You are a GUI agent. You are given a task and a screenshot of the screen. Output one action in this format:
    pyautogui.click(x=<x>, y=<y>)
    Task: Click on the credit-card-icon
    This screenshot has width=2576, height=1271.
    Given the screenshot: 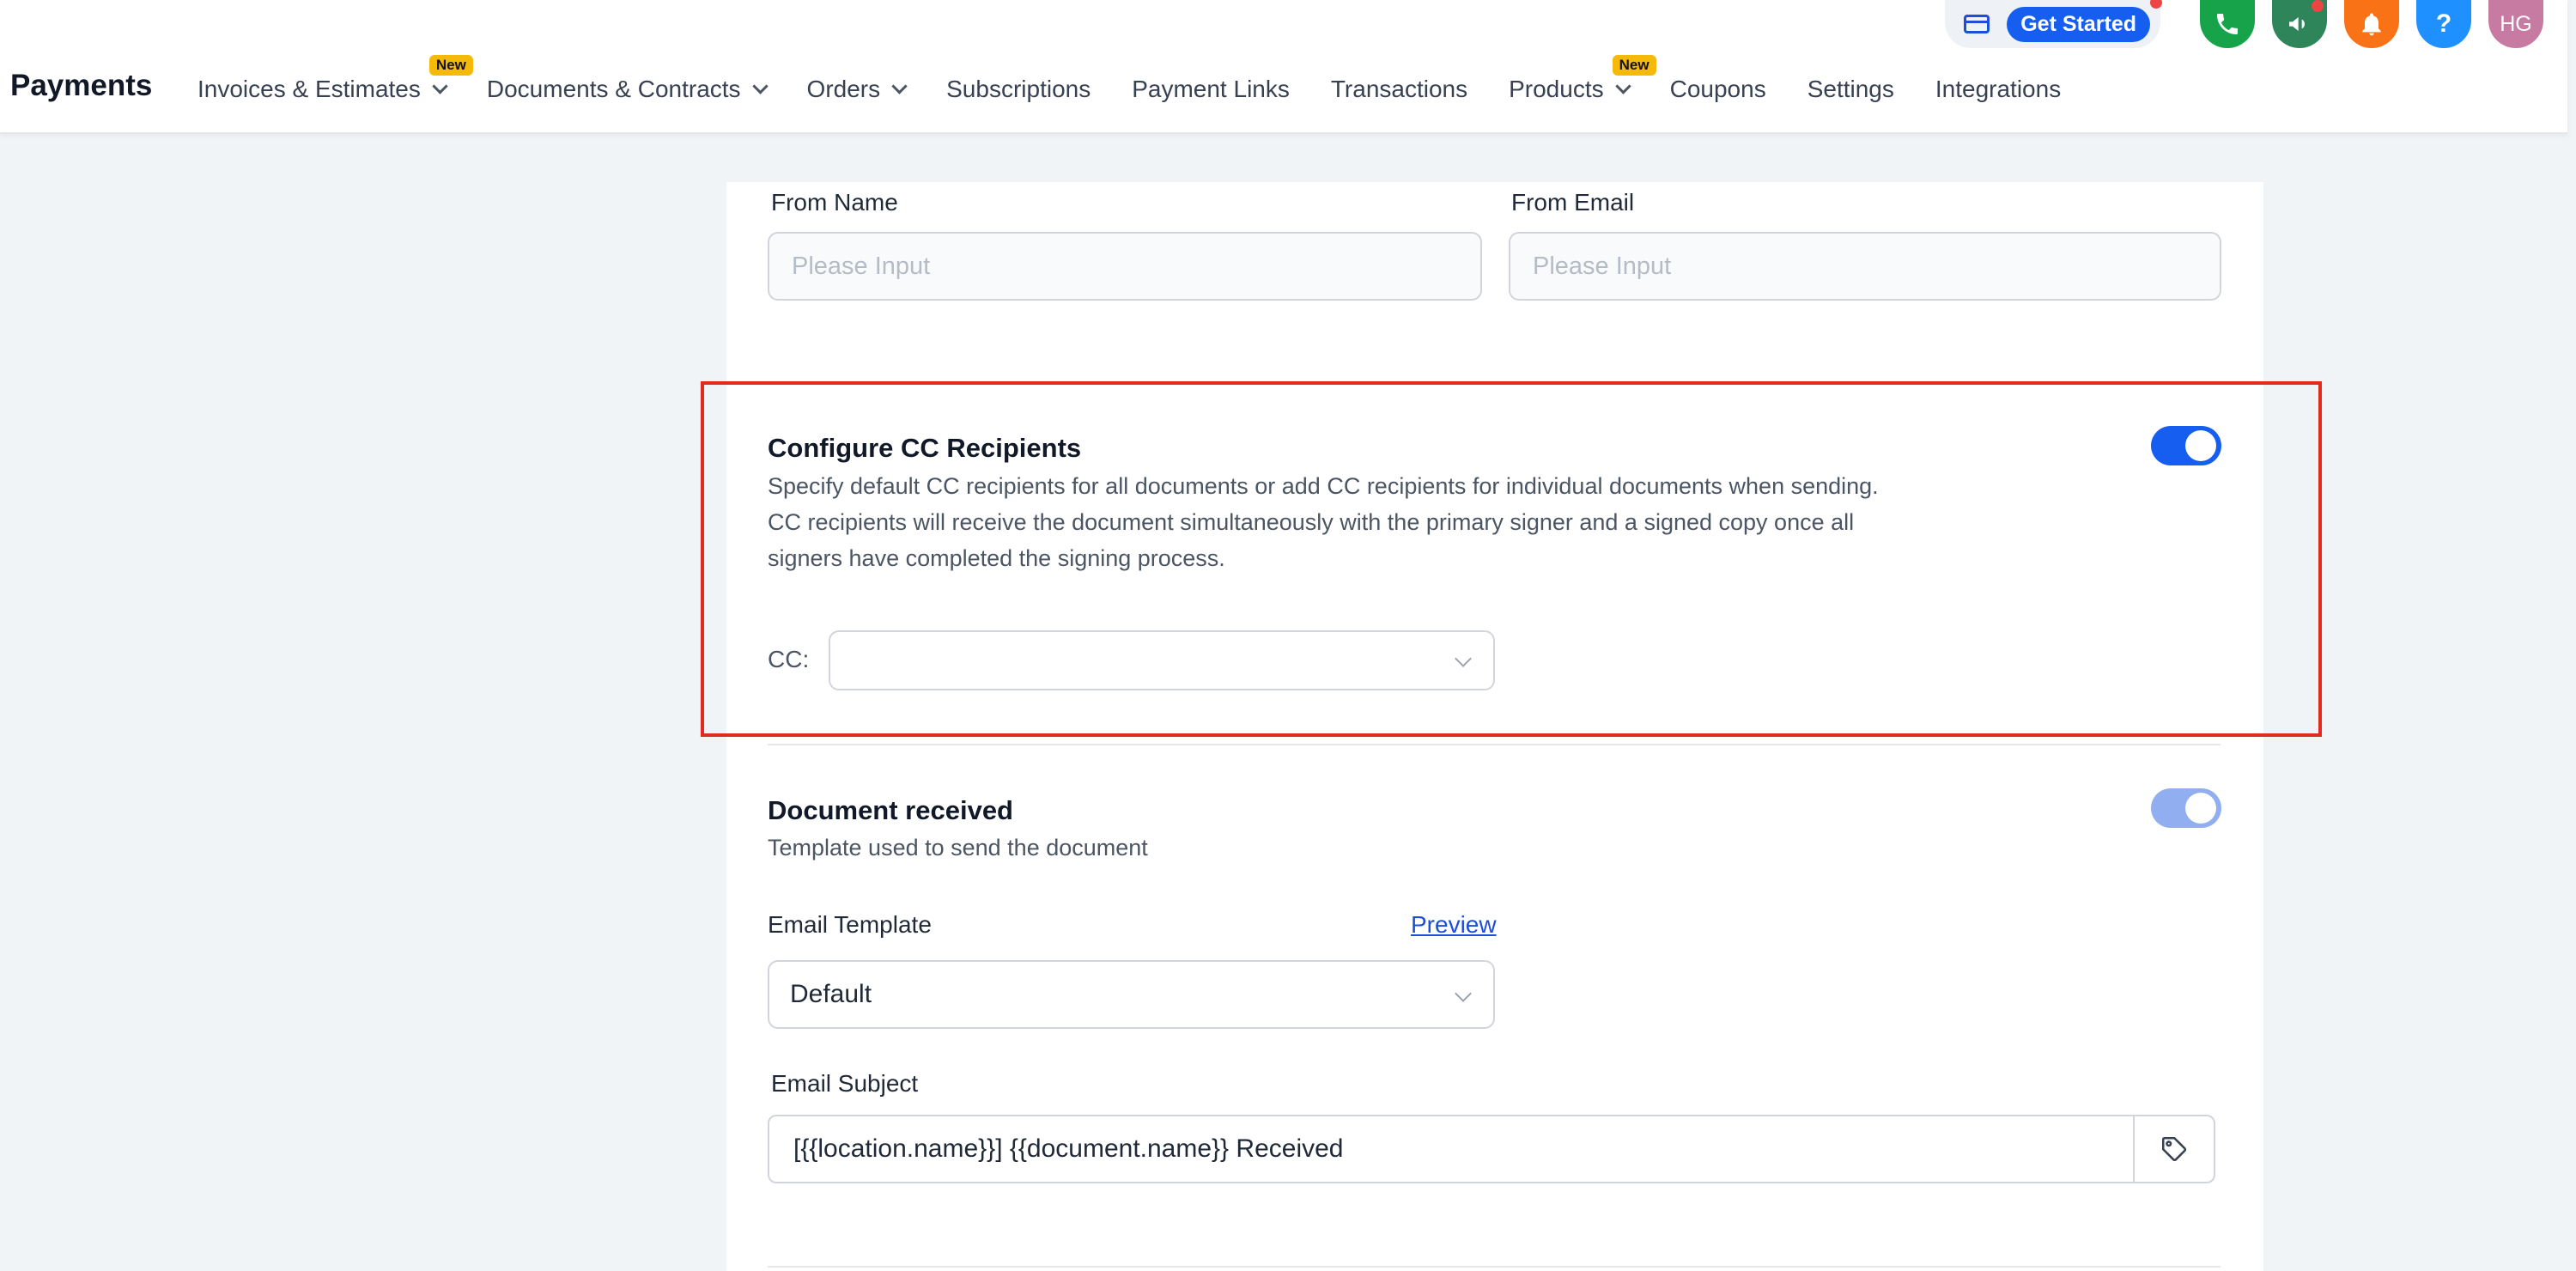 What is the action you would take?
    pyautogui.click(x=1977, y=24)
    